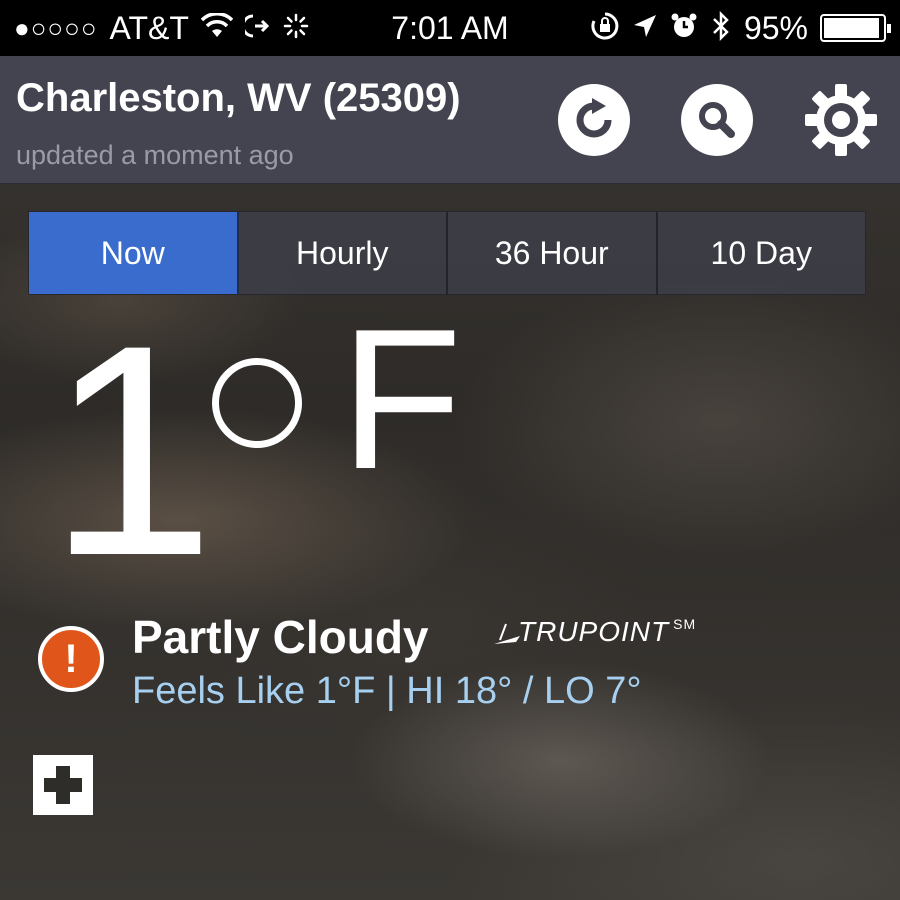  I want to click on search-icon, so click(717, 120).